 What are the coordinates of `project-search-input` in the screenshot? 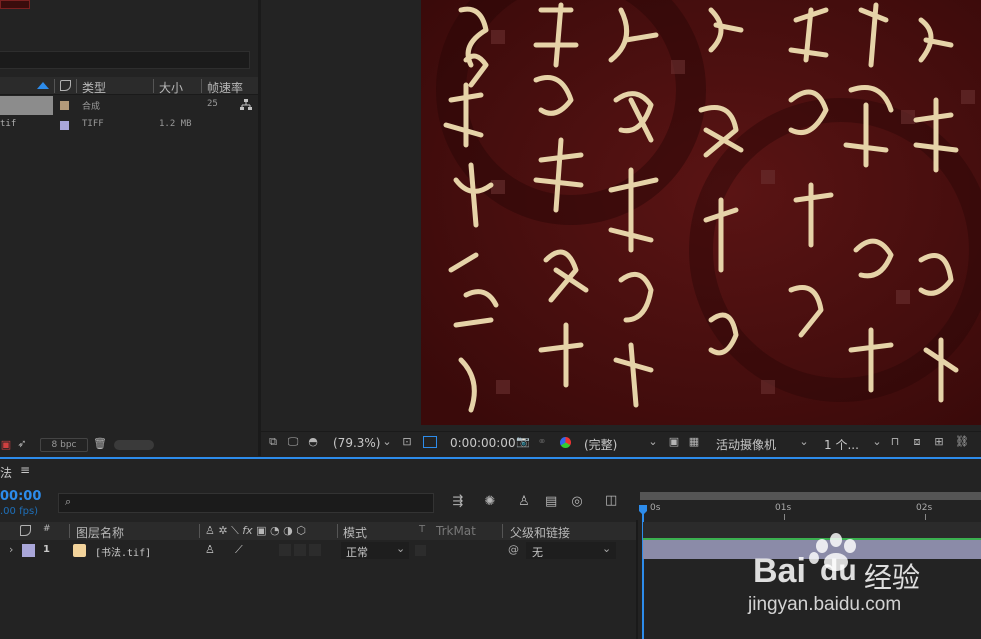 It's located at (125, 60).